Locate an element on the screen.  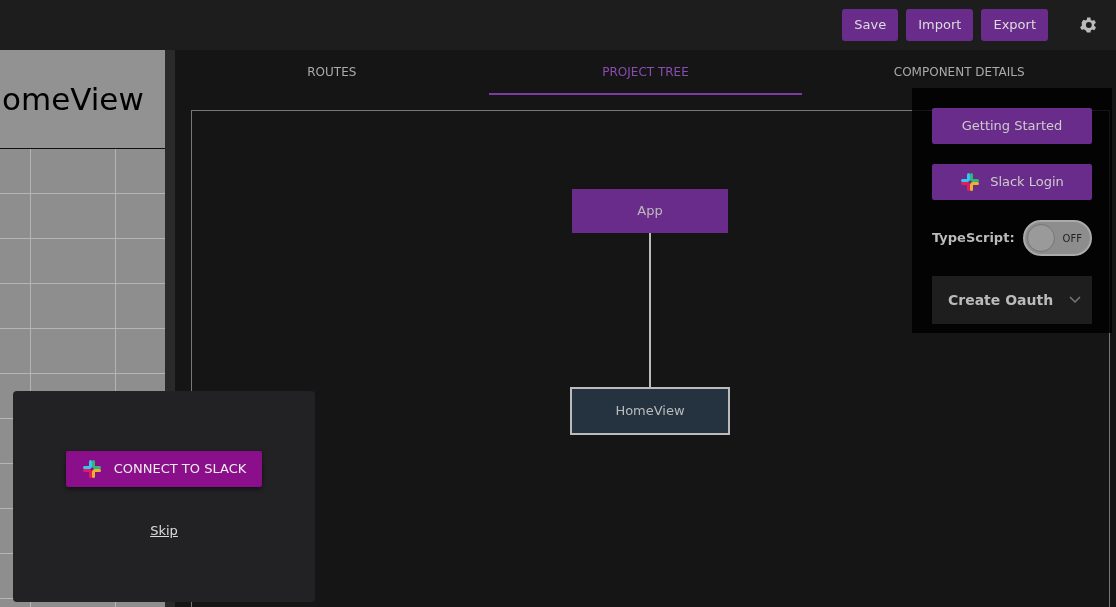
accordion-header: Create Oauth is located at coordinates (1012, 300).